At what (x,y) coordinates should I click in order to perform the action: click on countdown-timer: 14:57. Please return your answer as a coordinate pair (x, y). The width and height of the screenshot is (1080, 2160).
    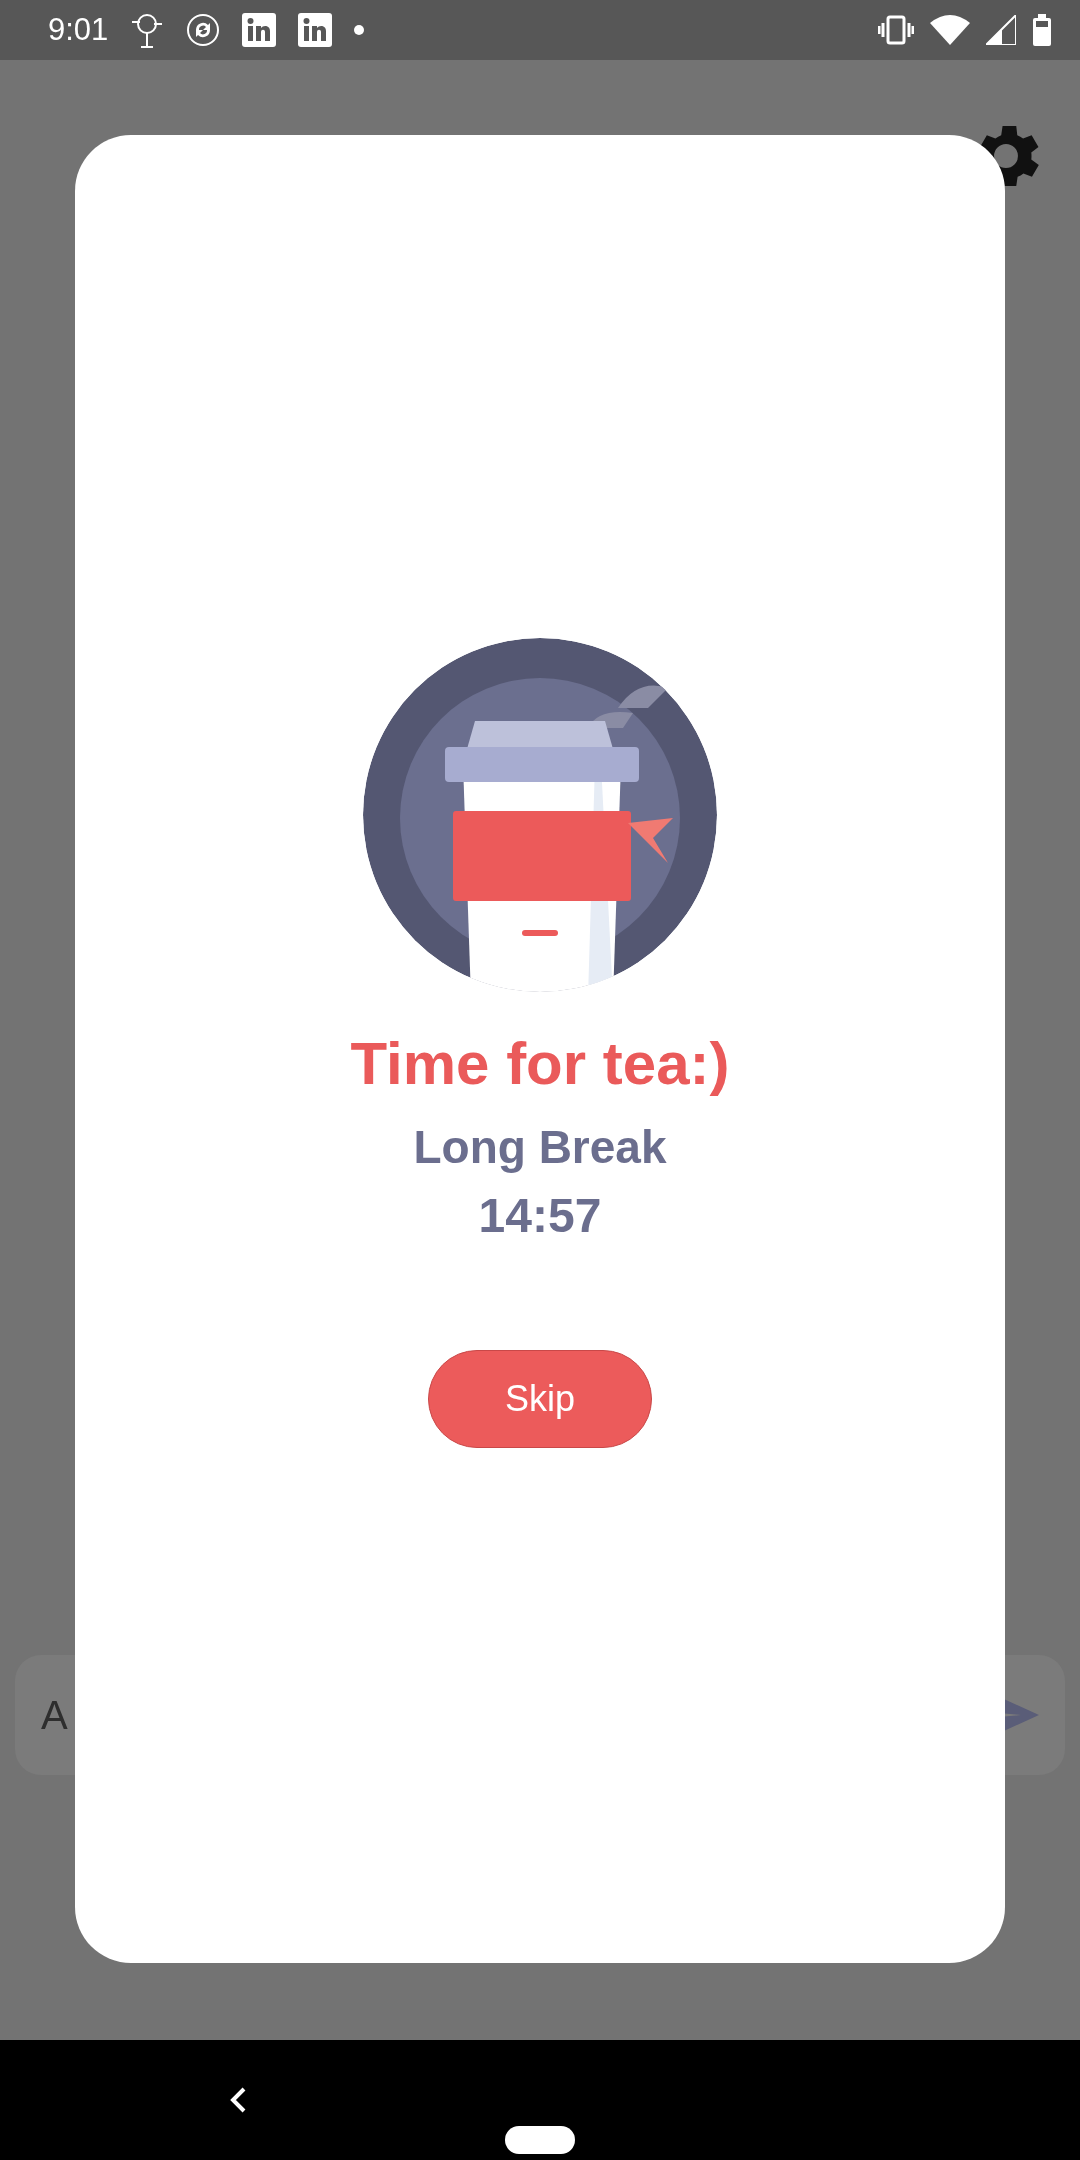
    Looking at the image, I should click on (540, 1216).